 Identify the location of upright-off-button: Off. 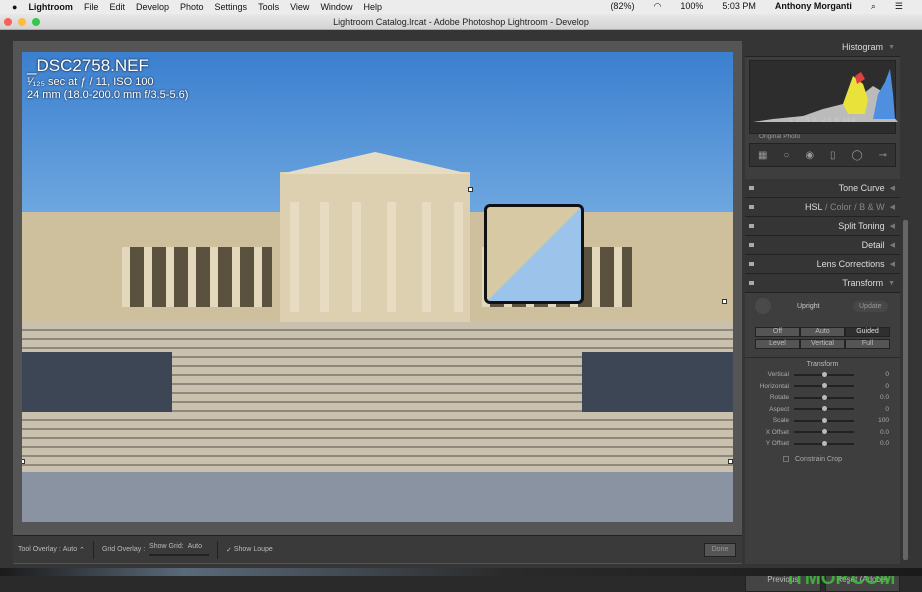
(777, 332).